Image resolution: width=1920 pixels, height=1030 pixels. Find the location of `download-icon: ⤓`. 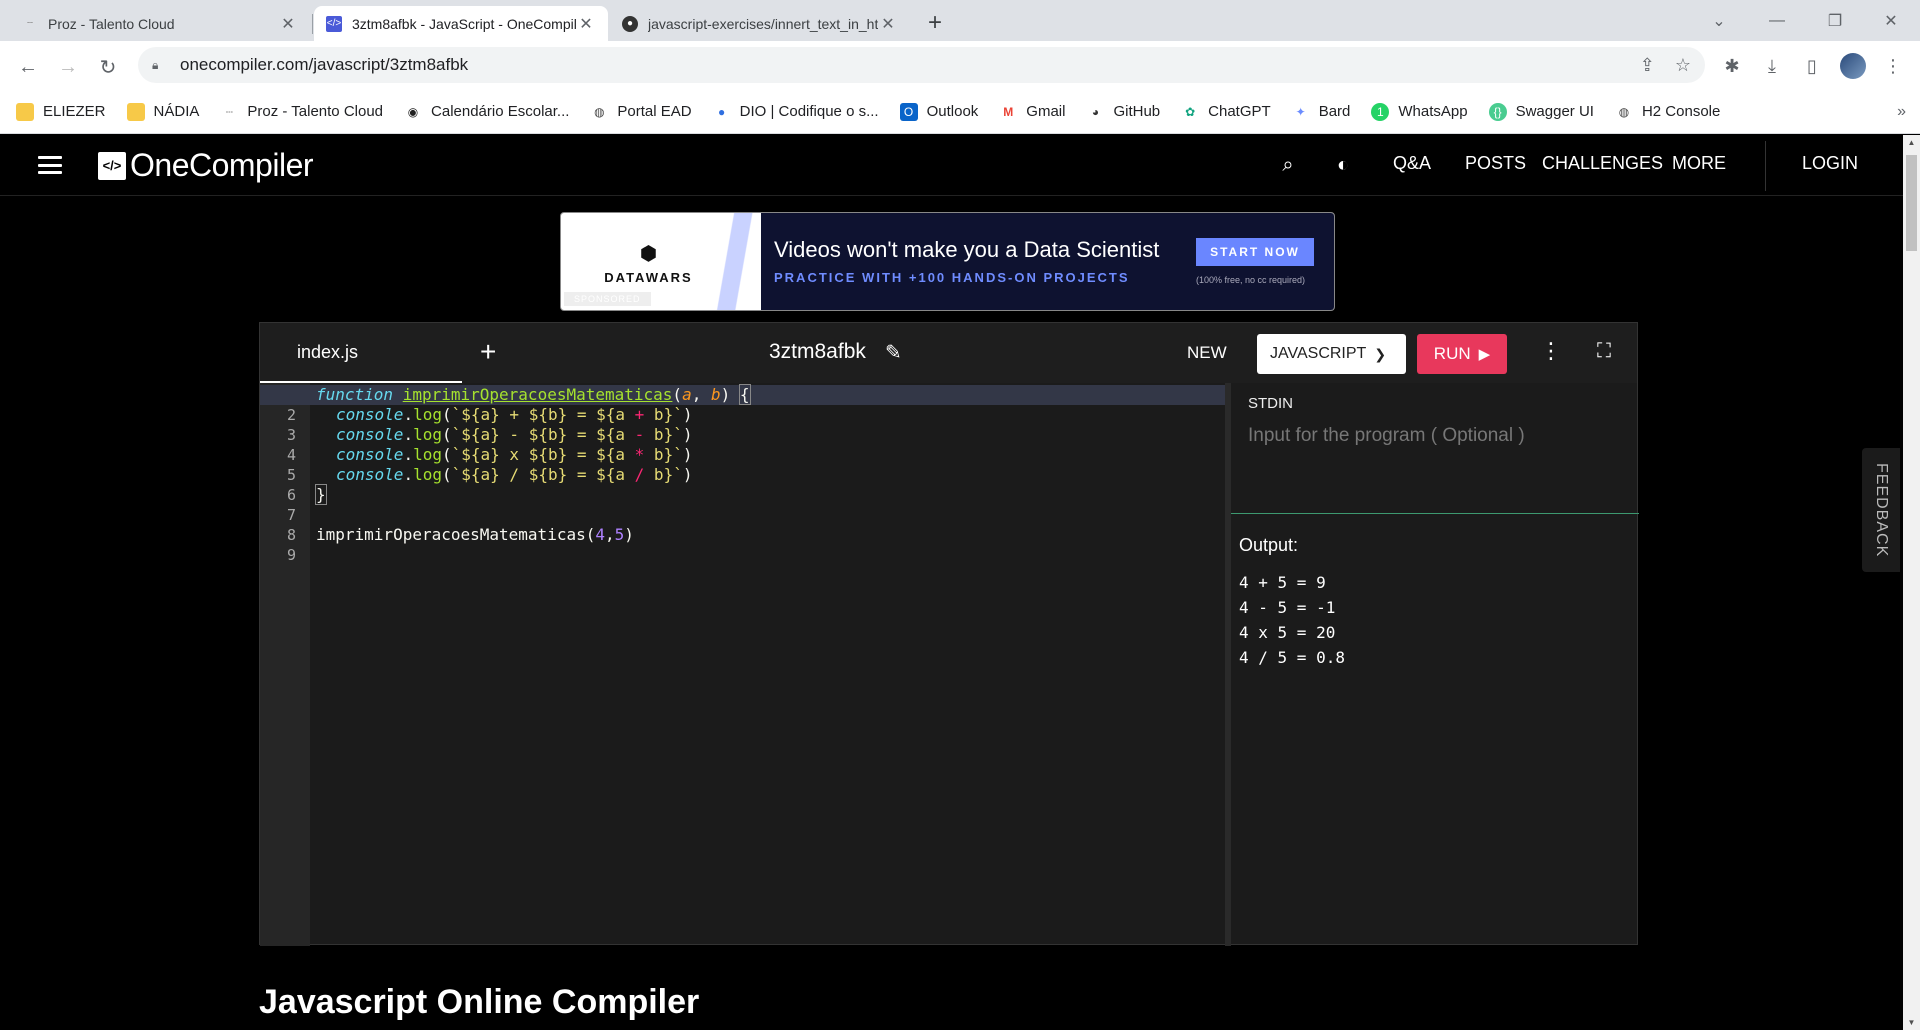

download-icon: ⤓ is located at coordinates (1772, 66).